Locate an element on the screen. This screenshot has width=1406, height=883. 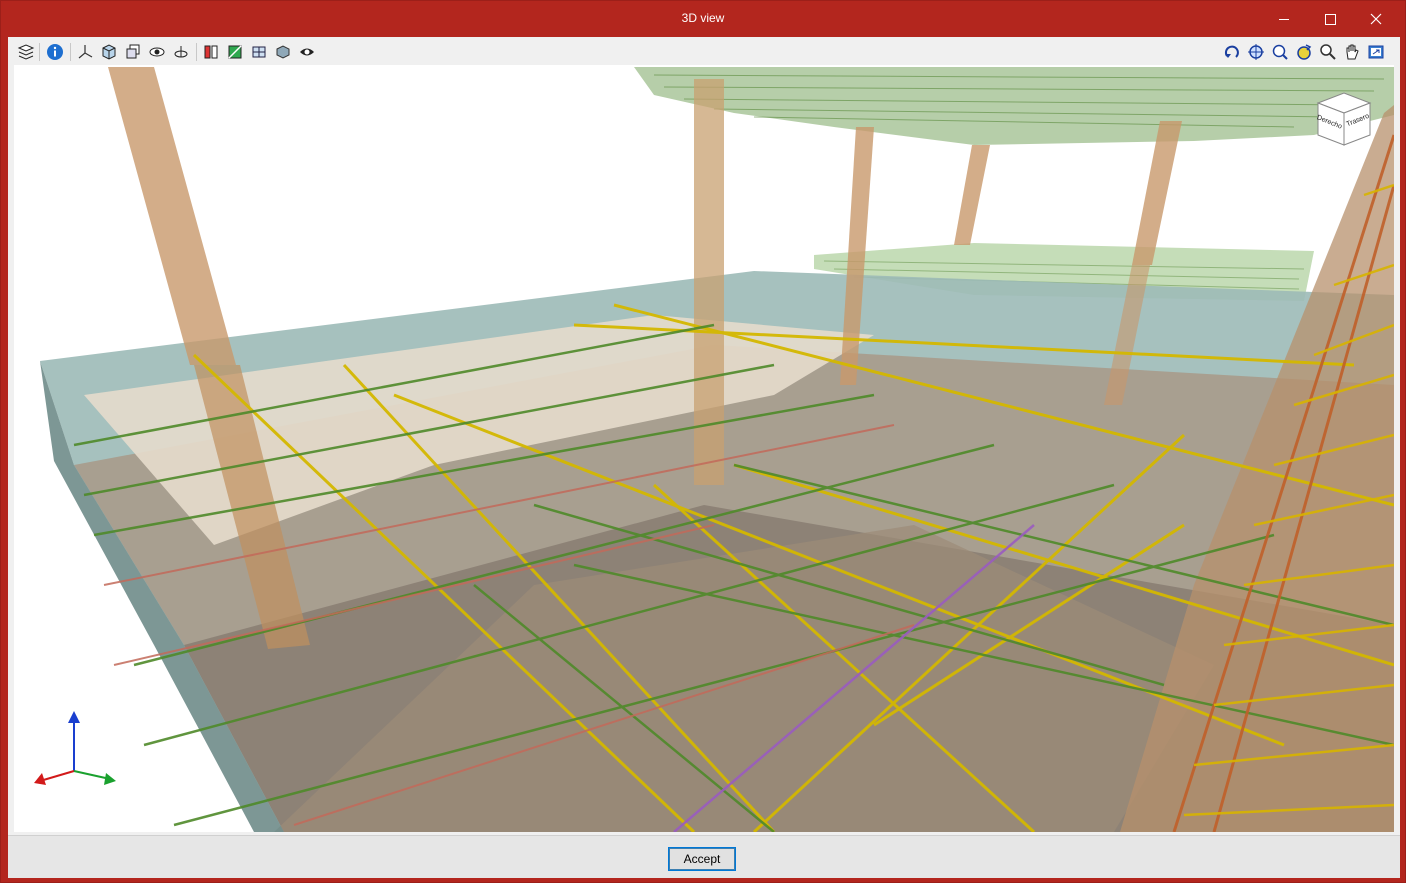
rotate-axis-button is located at coordinates (181, 52).